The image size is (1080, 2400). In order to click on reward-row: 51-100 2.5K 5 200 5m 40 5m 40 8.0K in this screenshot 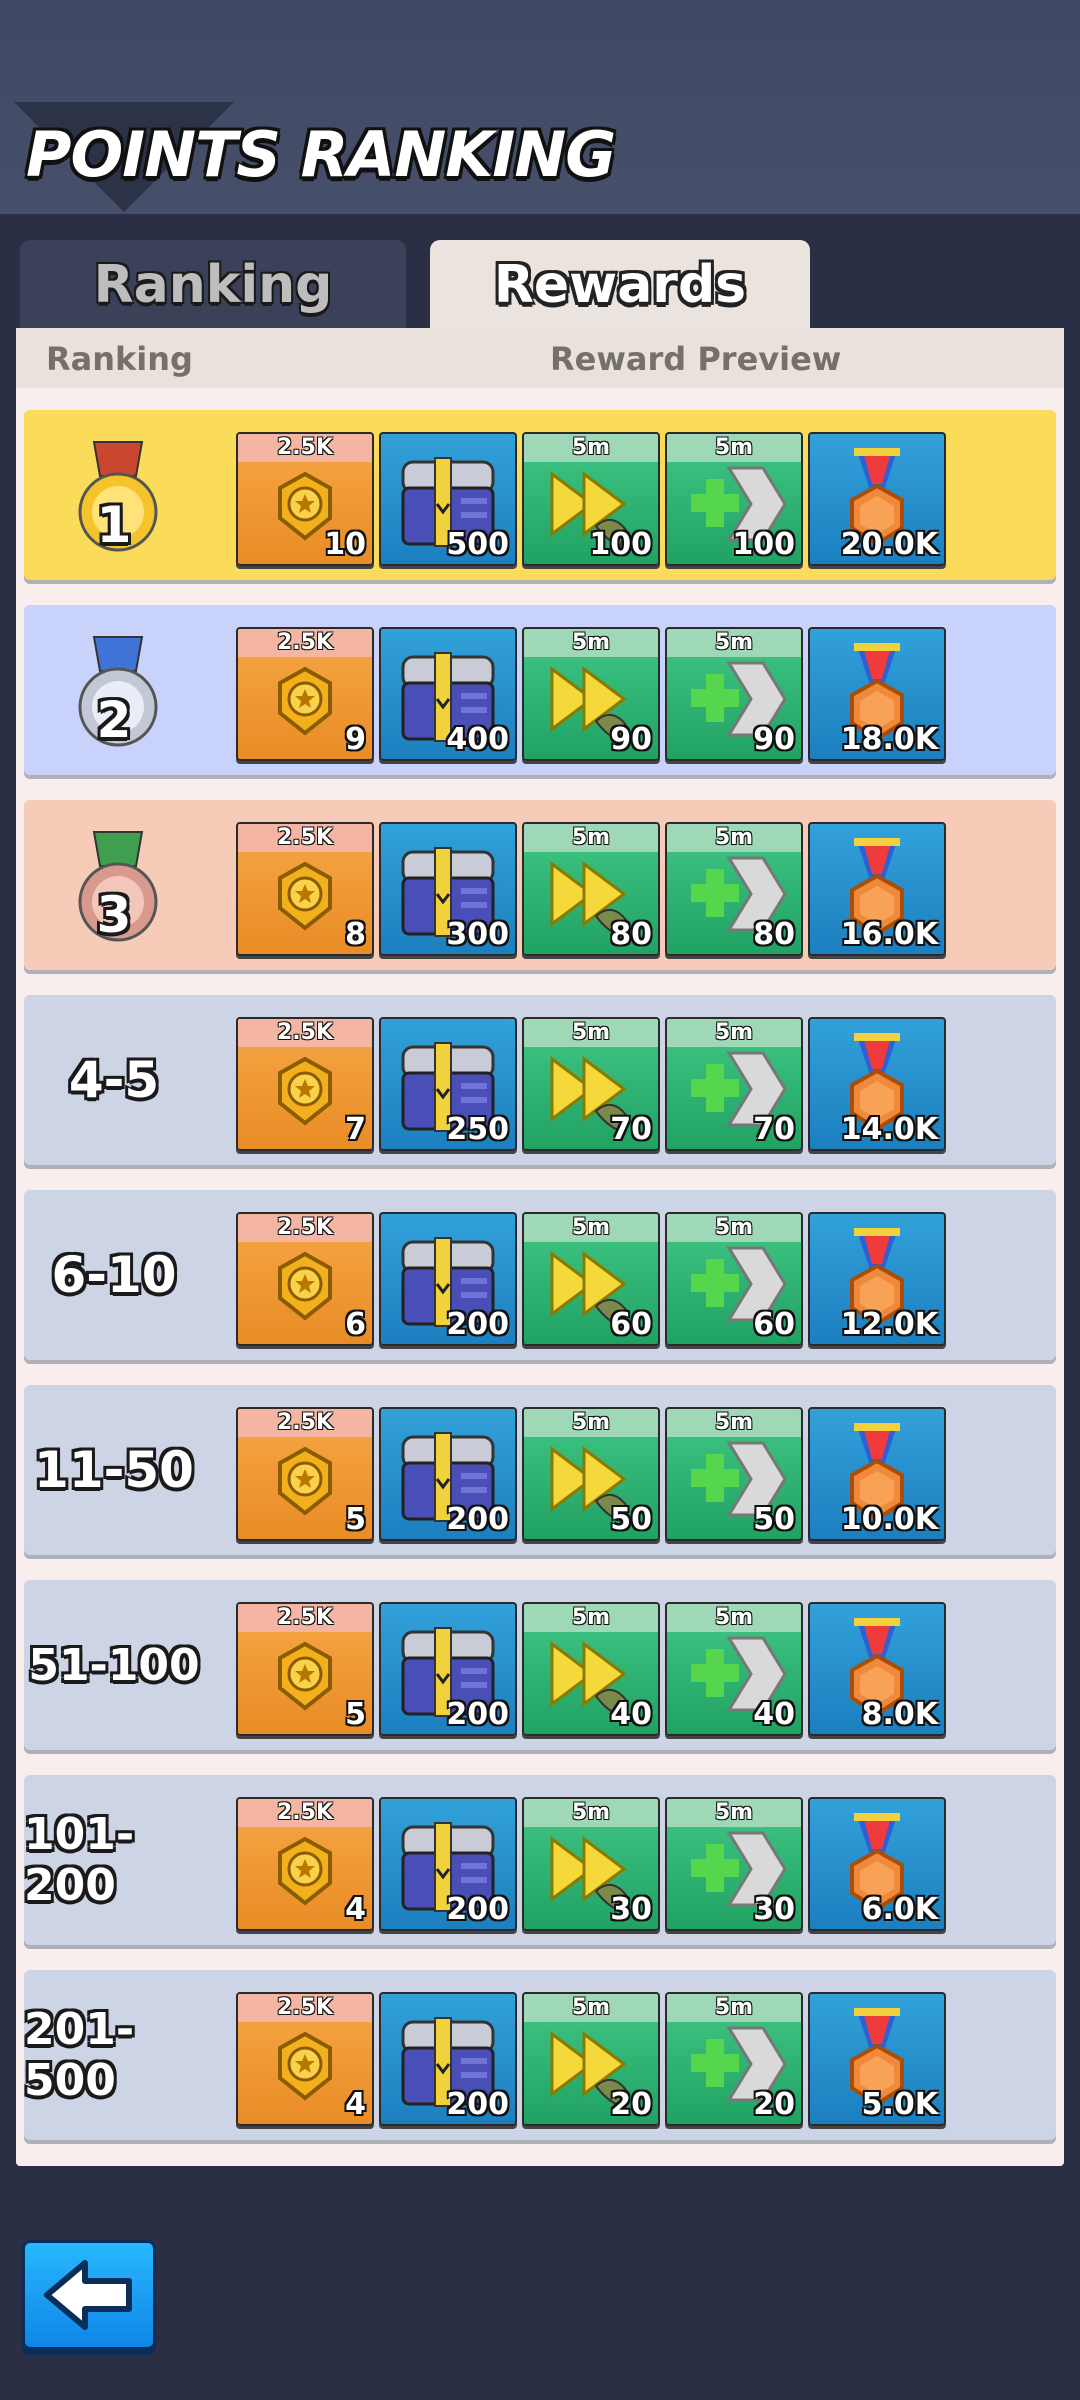, I will do `click(540, 1665)`.